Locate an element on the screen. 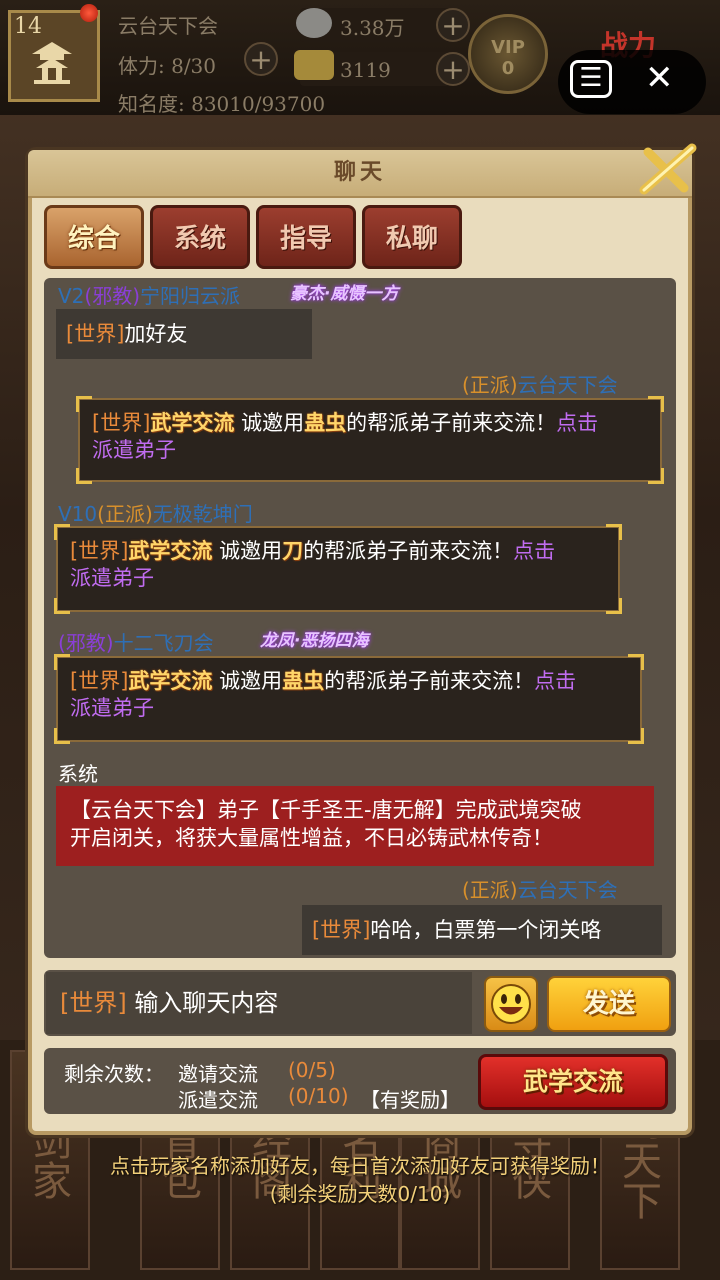 This screenshot has width=720, height=1280. chat-bubble: [世界]加好友 is located at coordinates (184, 334).